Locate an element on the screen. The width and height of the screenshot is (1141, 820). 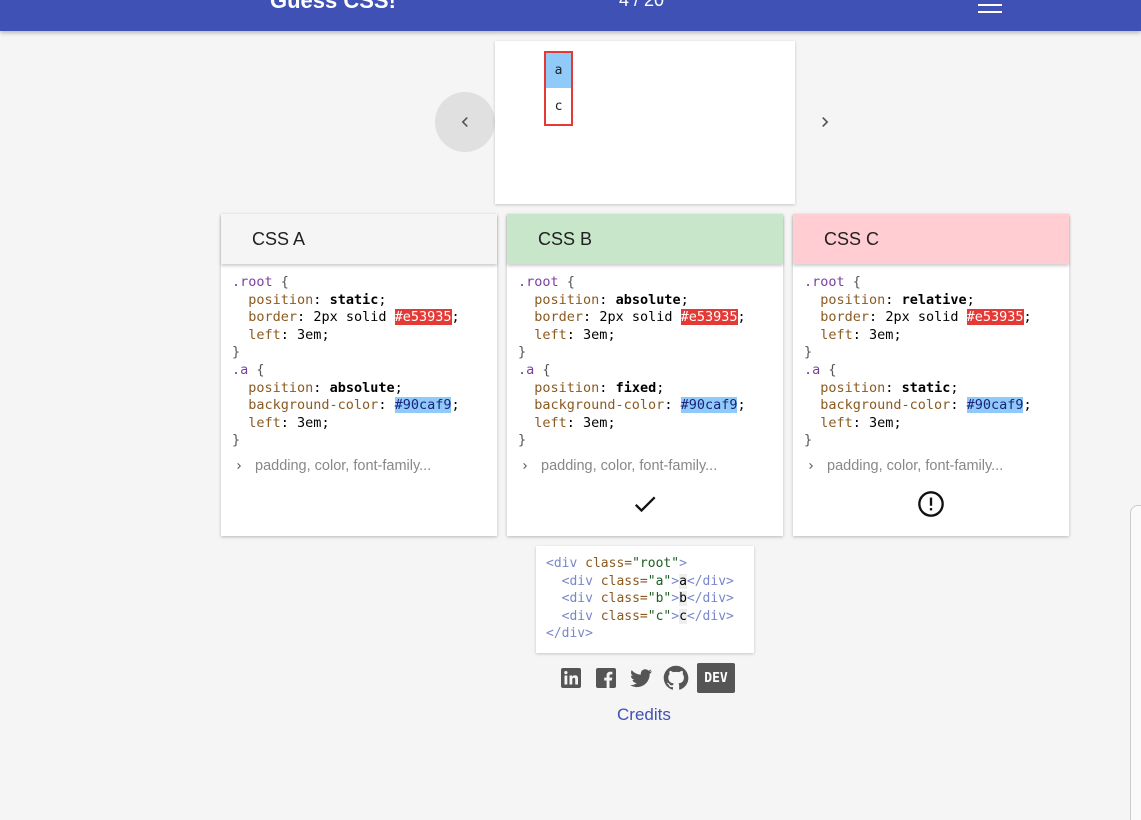
preview-panel: a c is located at coordinates (645, 122).